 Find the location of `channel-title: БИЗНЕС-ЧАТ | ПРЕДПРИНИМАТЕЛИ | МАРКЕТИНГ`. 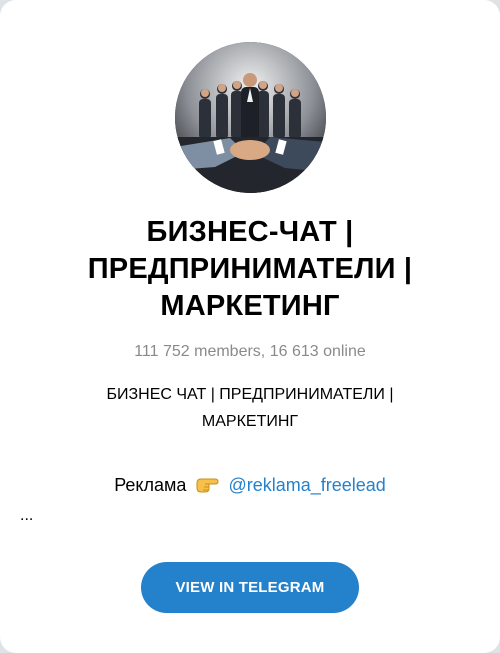

channel-title: БИЗНЕС-ЧАТ | ПРЕДПРИНИМАТЕЛИ | МАРКЕТИНГ is located at coordinates (250, 269).